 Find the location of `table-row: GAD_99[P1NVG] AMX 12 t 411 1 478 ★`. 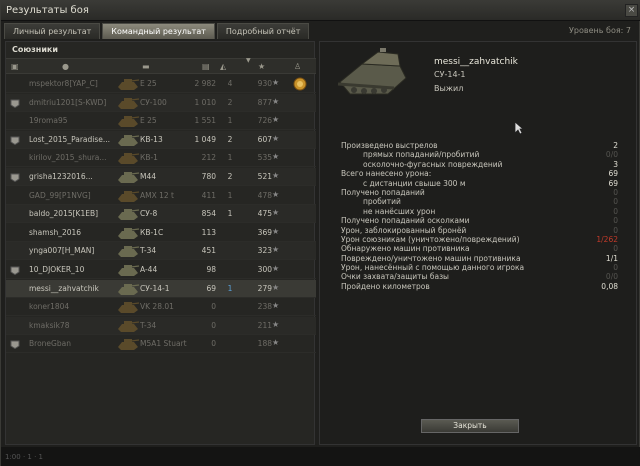

table-row: GAD_99[P1NVG] AMX 12 t 411 1 478 ★ is located at coordinates (161, 196).